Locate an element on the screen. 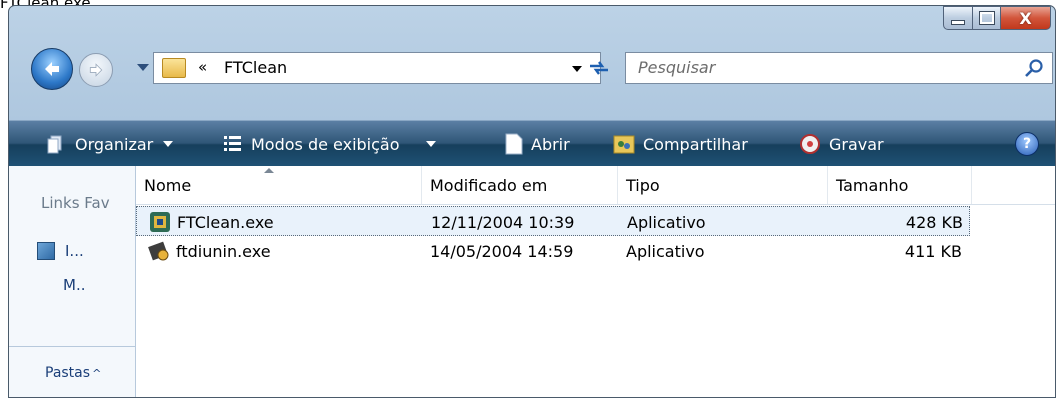 The height and width of the screenshot is (398, 1060). organize-menu: Organizar is located at coordinates (110, 144).